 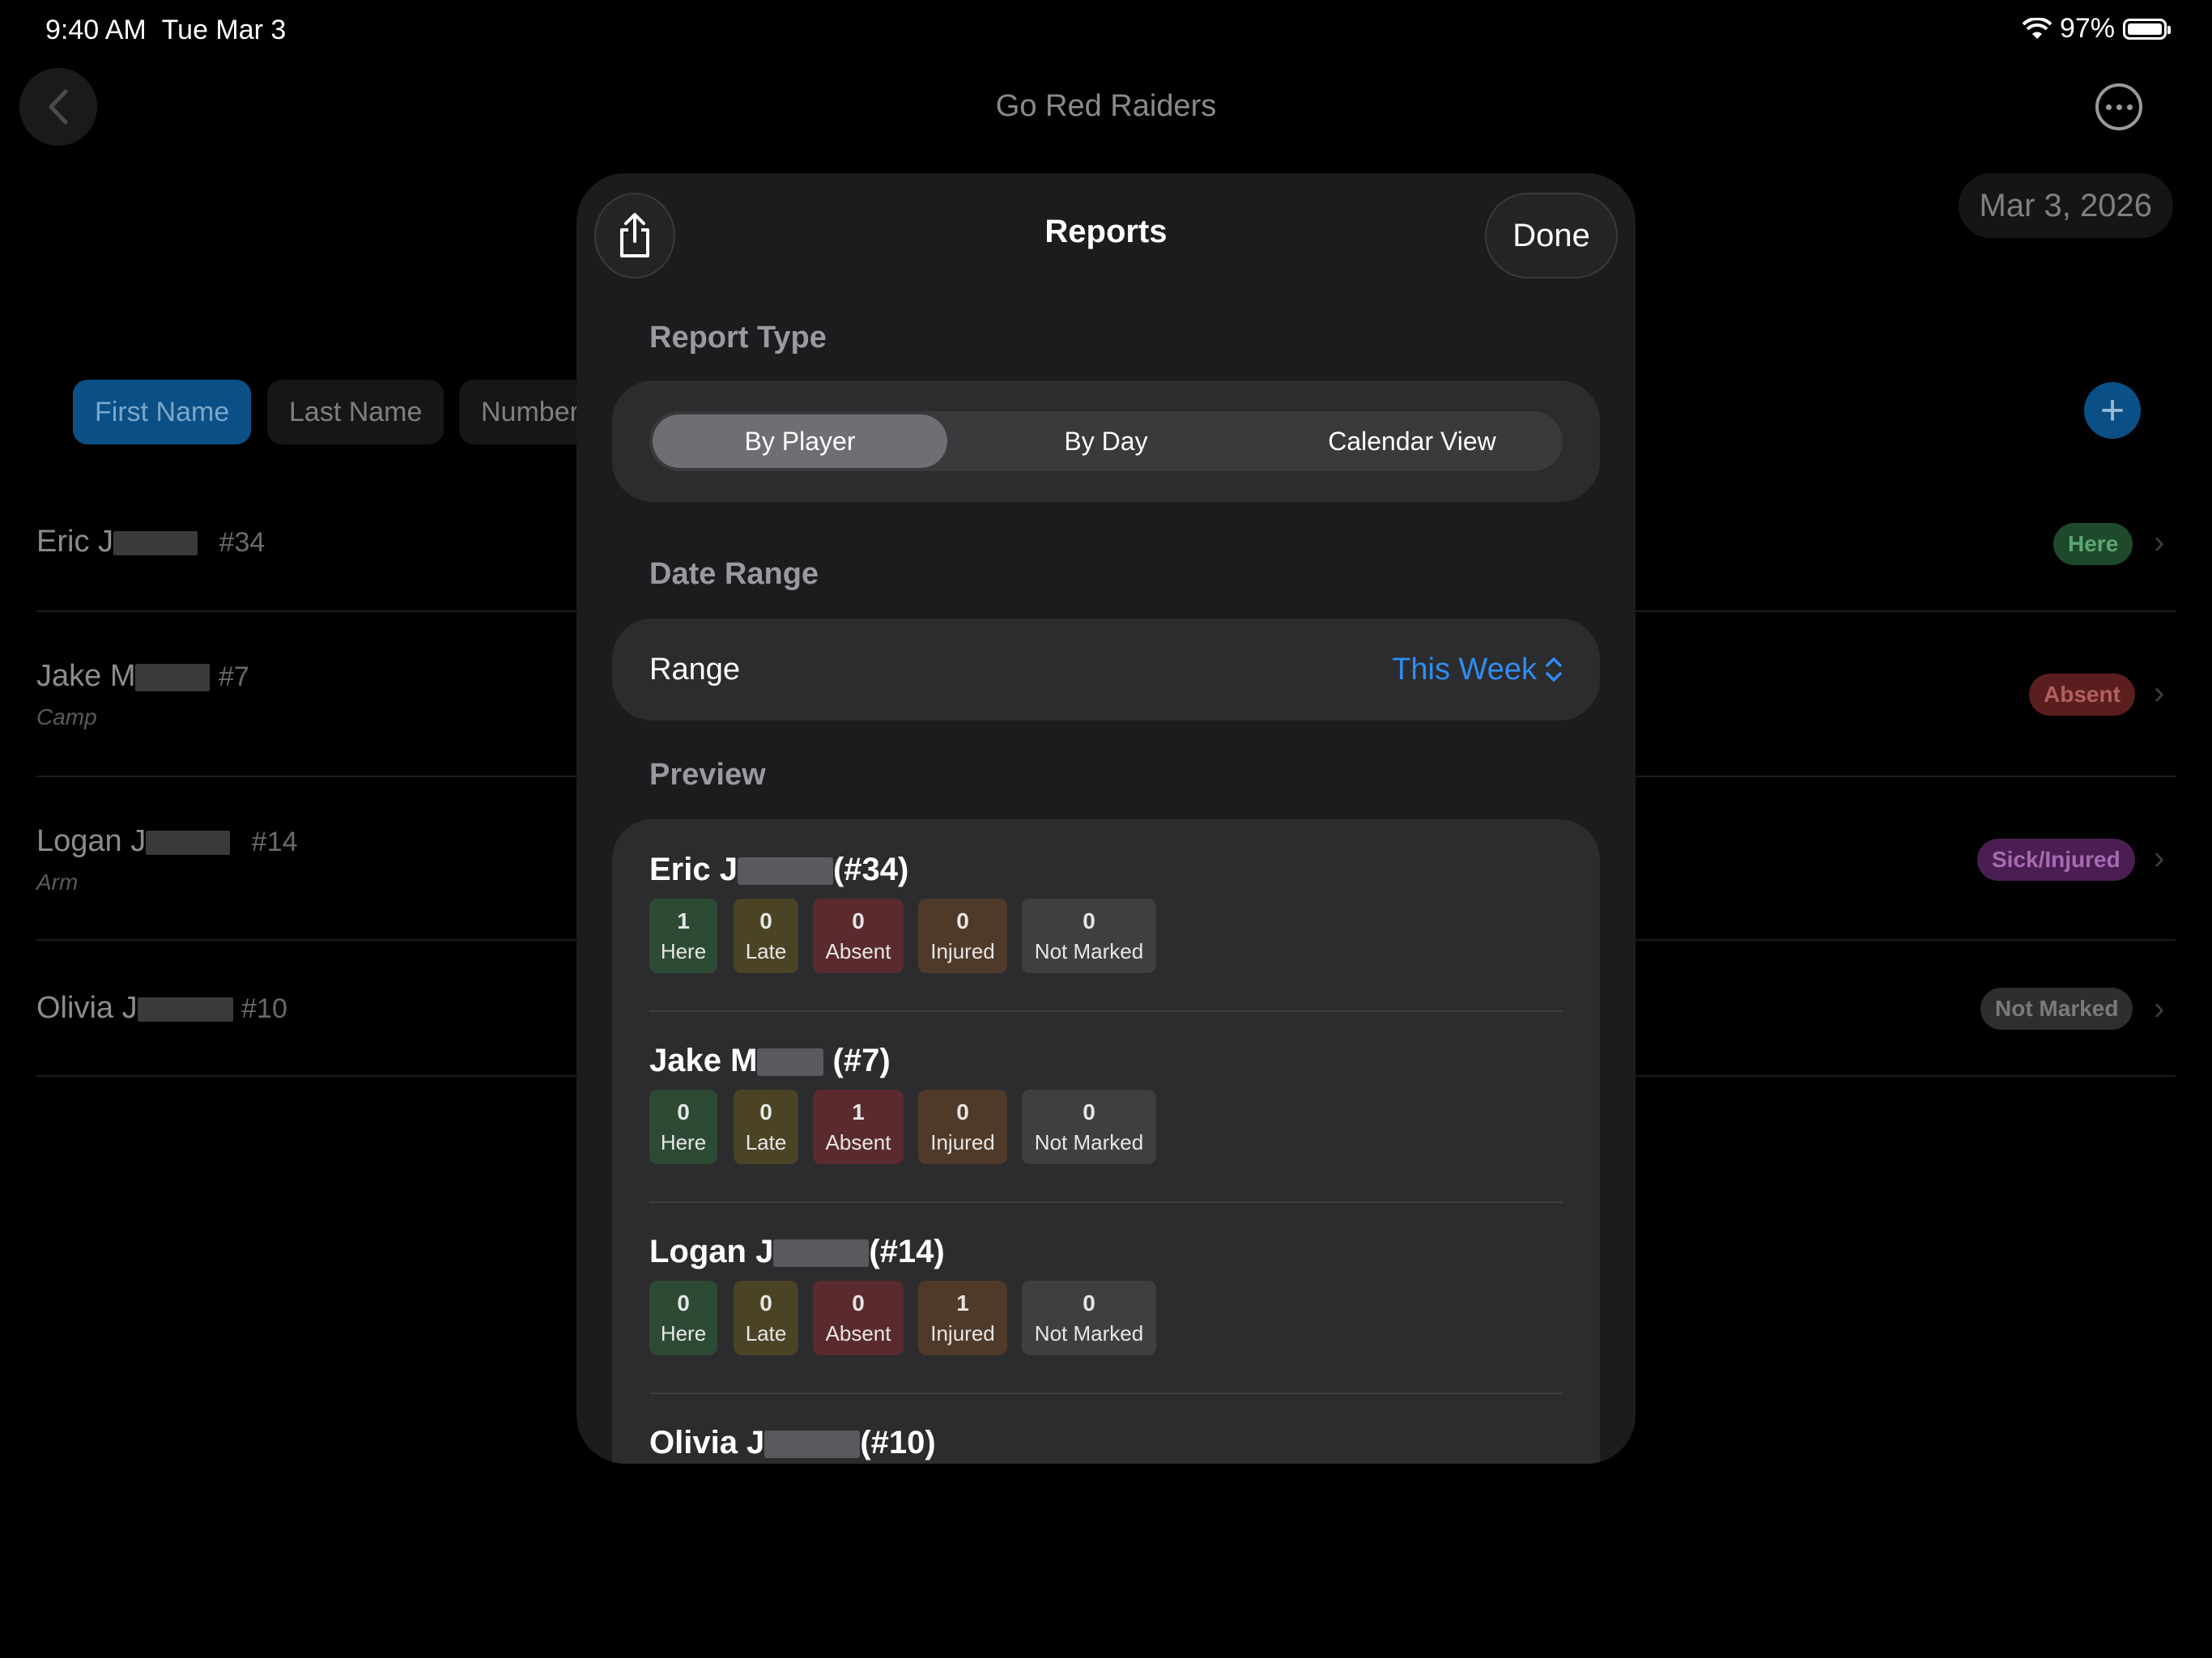 I want to click on preview-player-name: Jake M (#7), so click(x=770, y=1060).